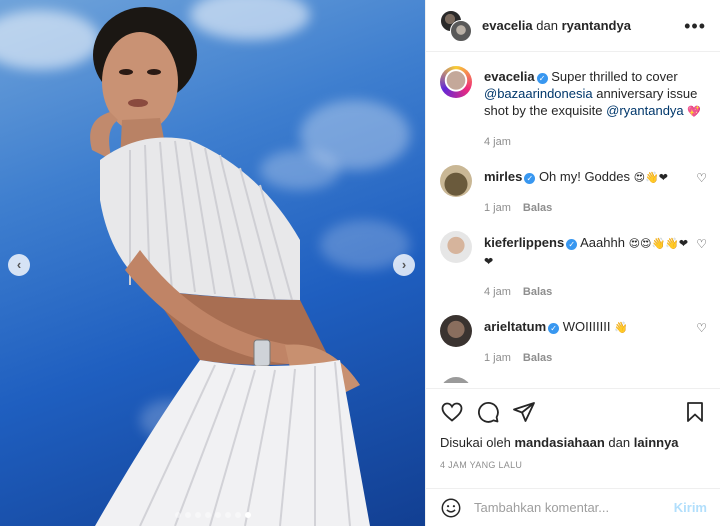  I want to click on comment-username: evacelia, so click(509, 76).